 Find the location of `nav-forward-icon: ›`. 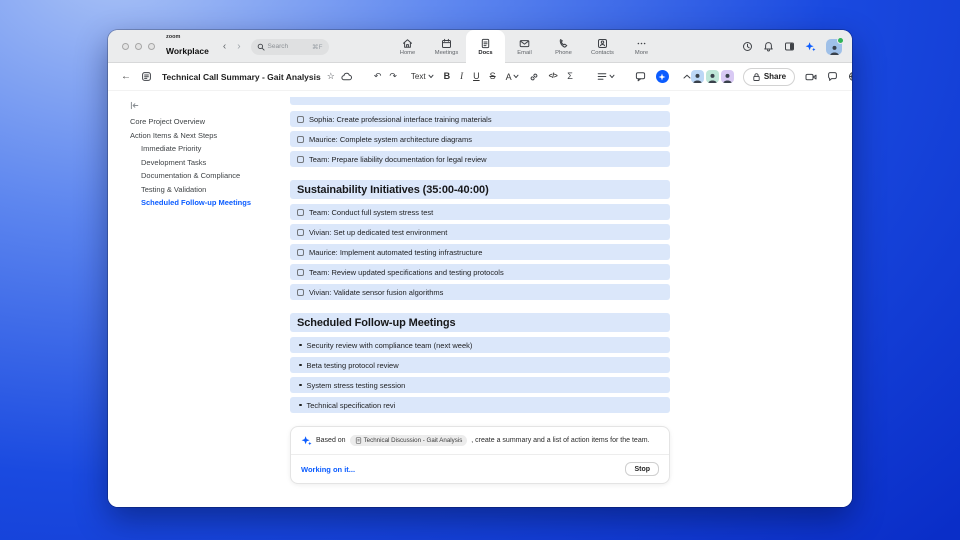

nav-forward-icon: › is located at coordinates (238, 46).